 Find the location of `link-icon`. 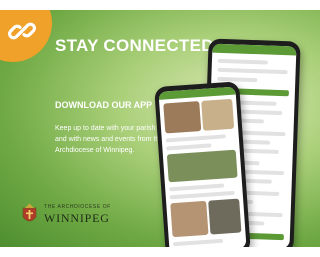

link-icon is located at coordinates (22, 31).